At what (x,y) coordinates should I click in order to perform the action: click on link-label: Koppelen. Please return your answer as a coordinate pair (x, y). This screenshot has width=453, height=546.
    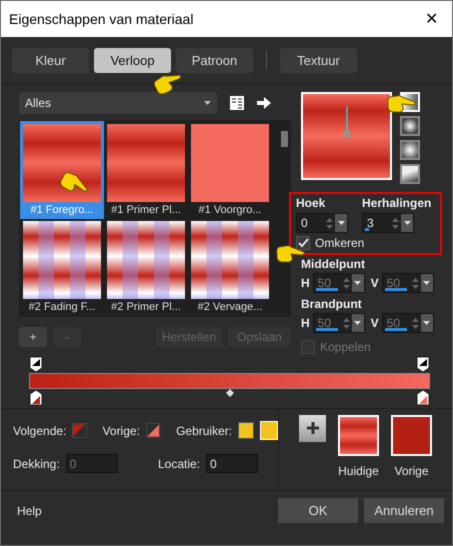
    Looking at the image, I should click on (345, 347).